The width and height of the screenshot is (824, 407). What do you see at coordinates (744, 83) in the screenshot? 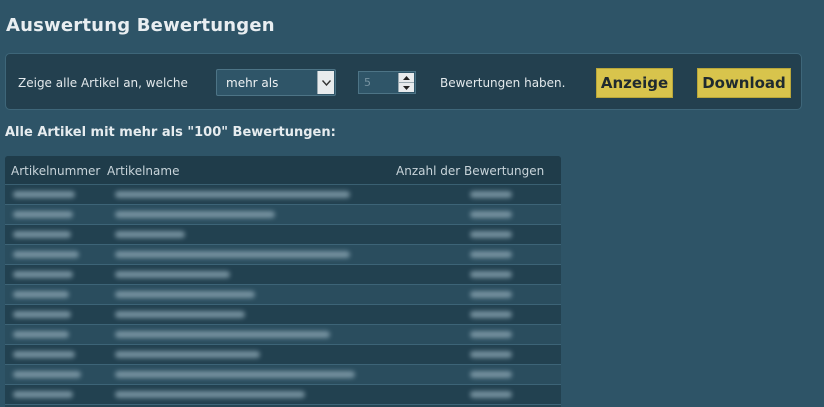
I see `download-button: Download` at bounding box center [744, 83].